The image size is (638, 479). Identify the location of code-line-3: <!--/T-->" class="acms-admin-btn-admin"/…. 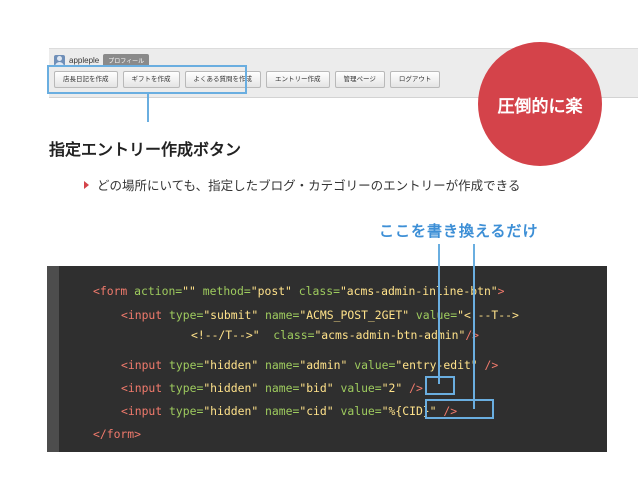
(335, 335).